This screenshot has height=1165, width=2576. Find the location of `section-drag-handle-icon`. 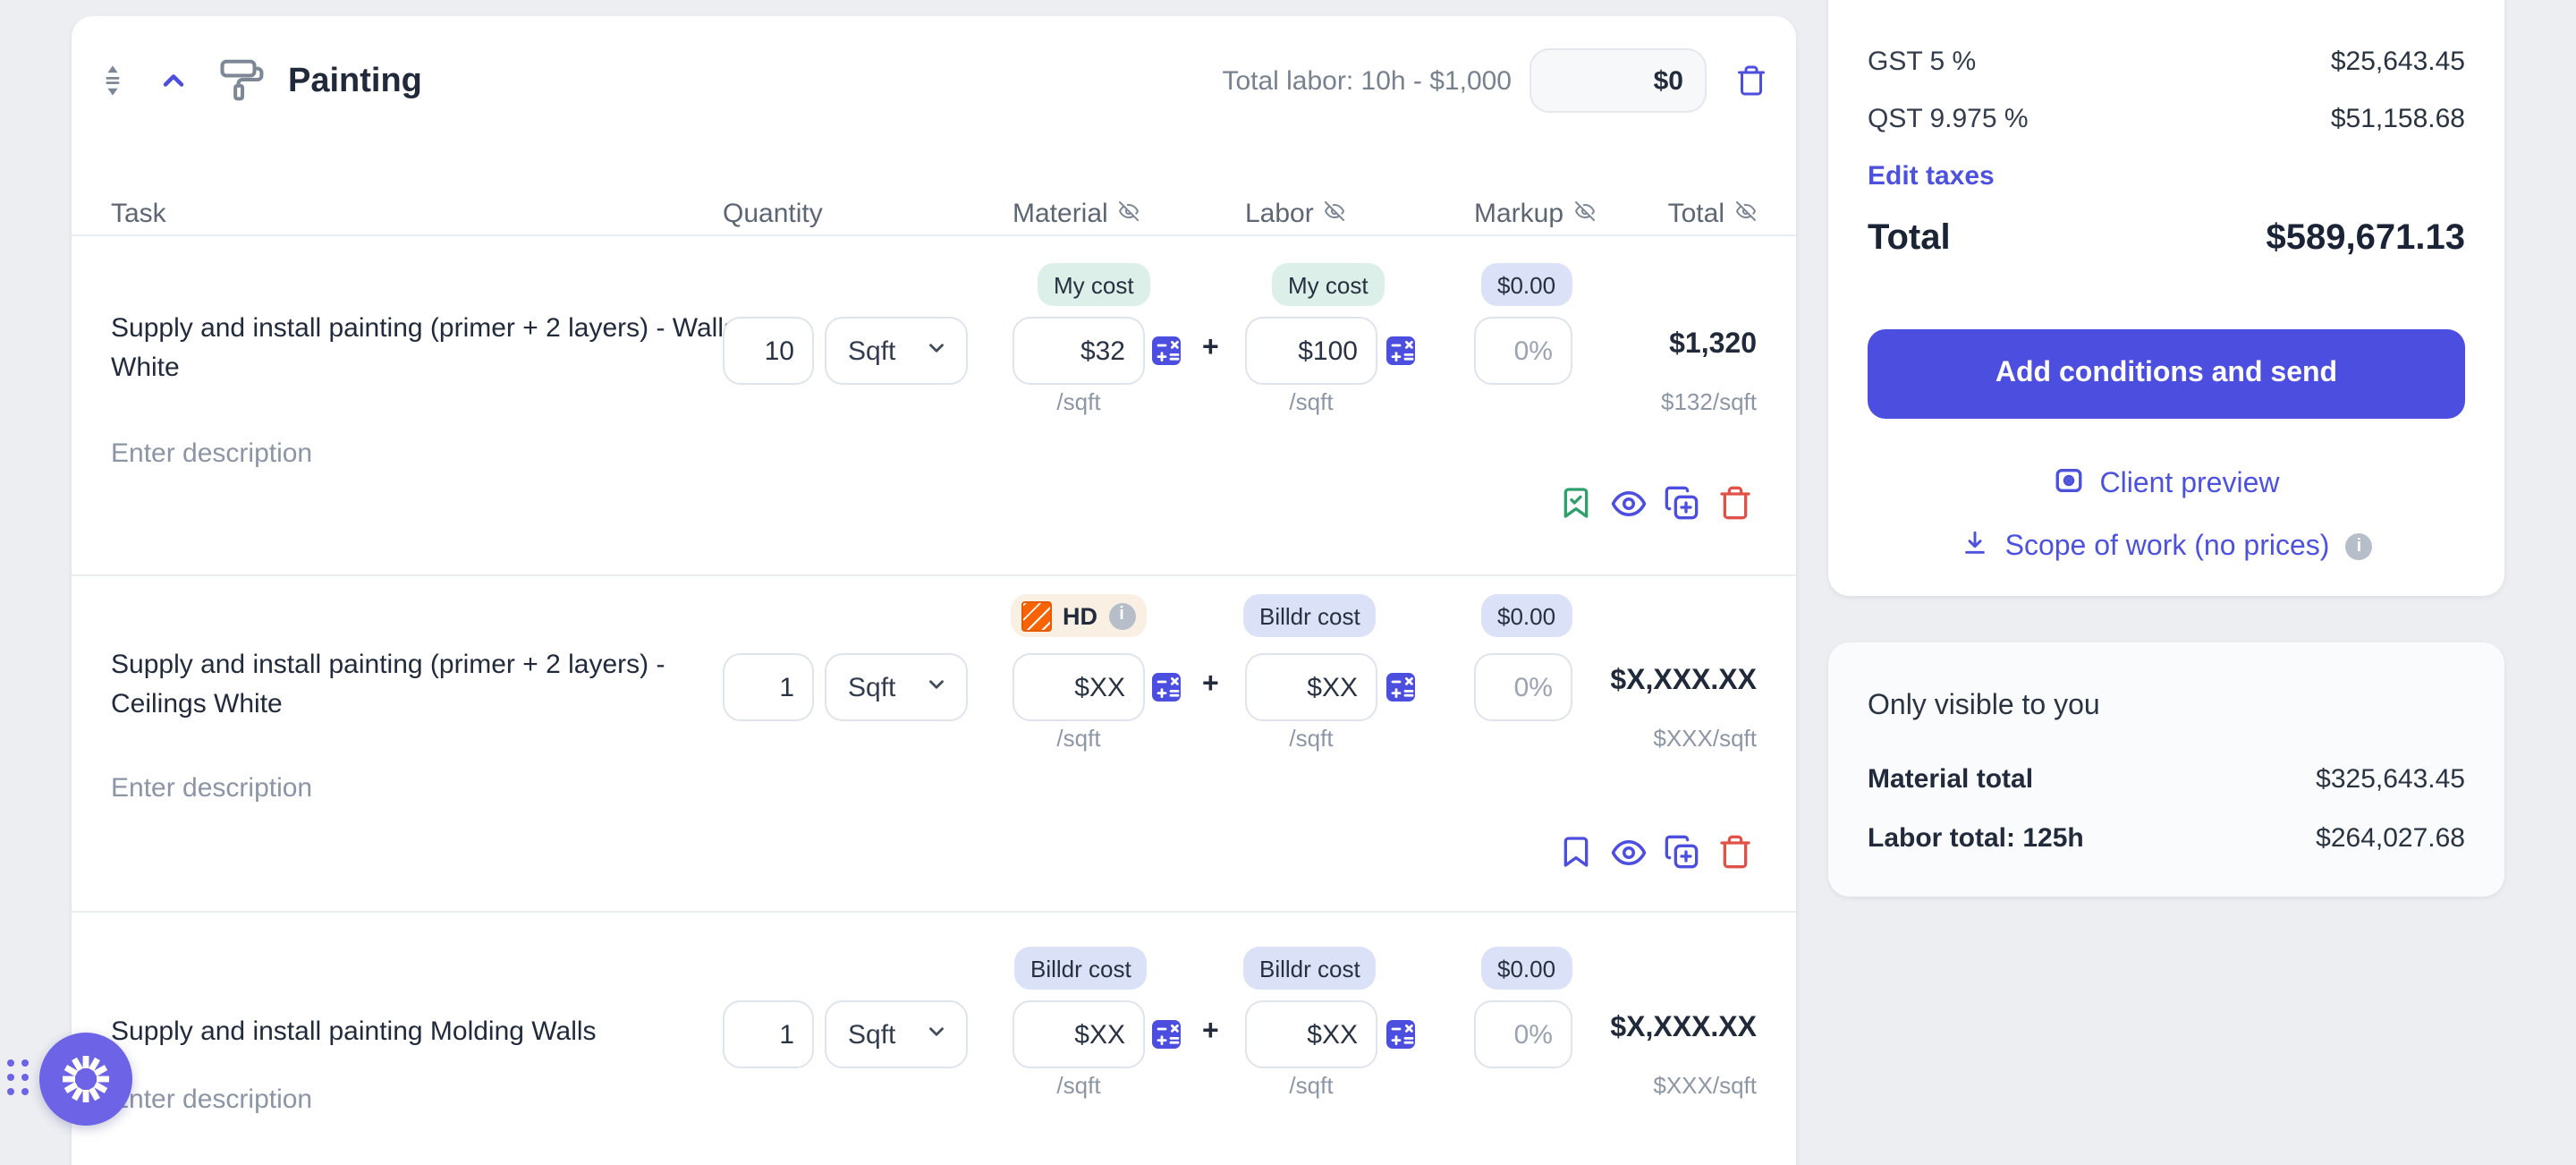

section-drag-handle-icon is located at coordinates (112, 85).